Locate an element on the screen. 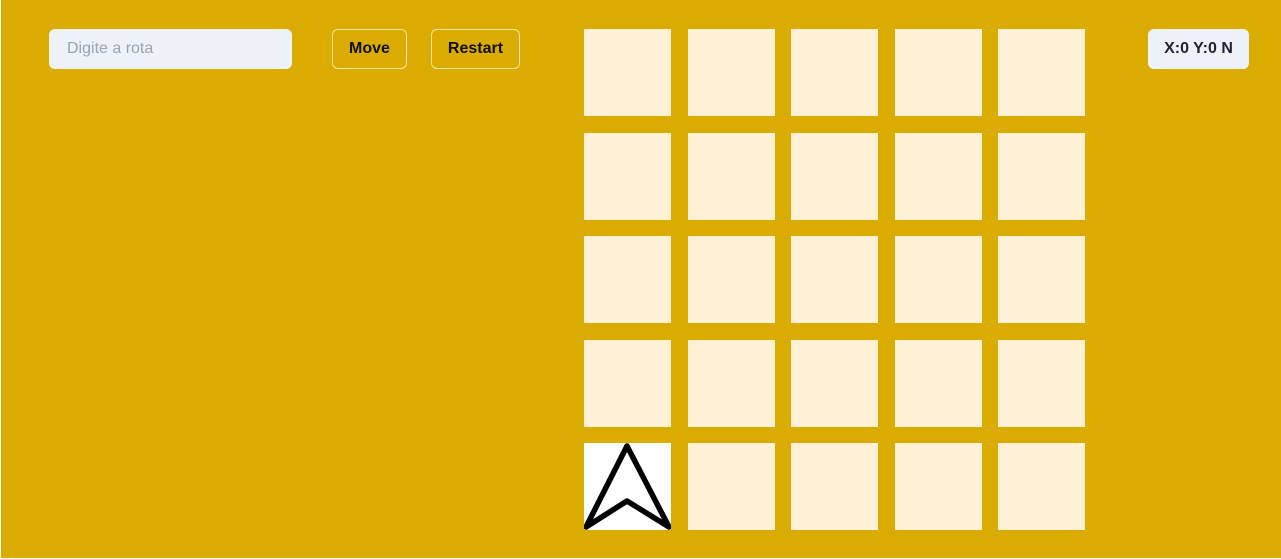 This screenshot has width=1281, height=559. position-text: X:0 Y:0 N is located at coordinates (1198, 48).